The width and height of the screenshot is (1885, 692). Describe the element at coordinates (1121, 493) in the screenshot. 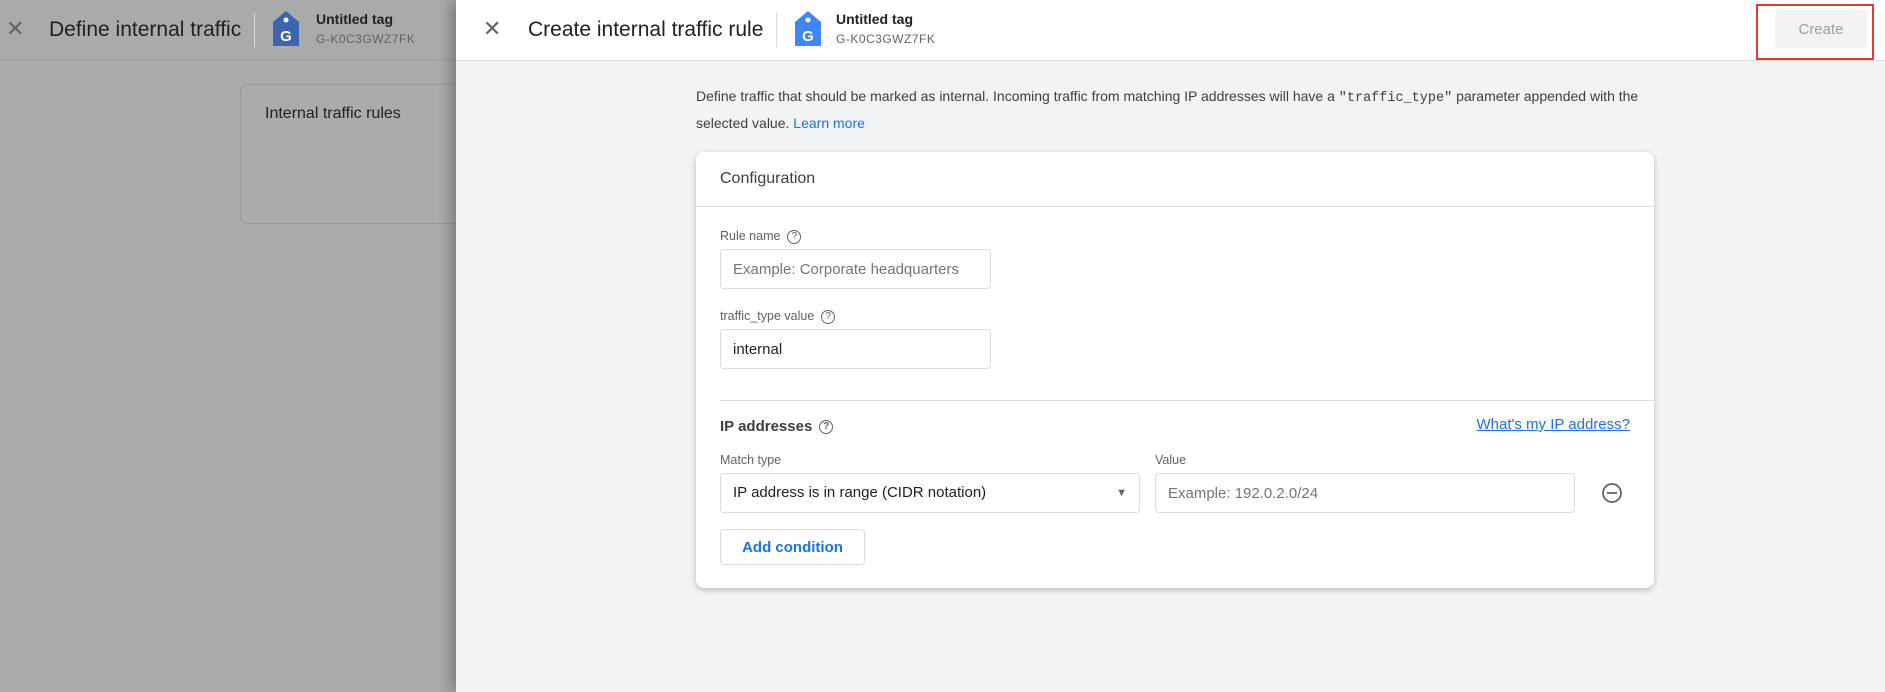

I see `dropdown-arrow-icon: ▼` at that location.